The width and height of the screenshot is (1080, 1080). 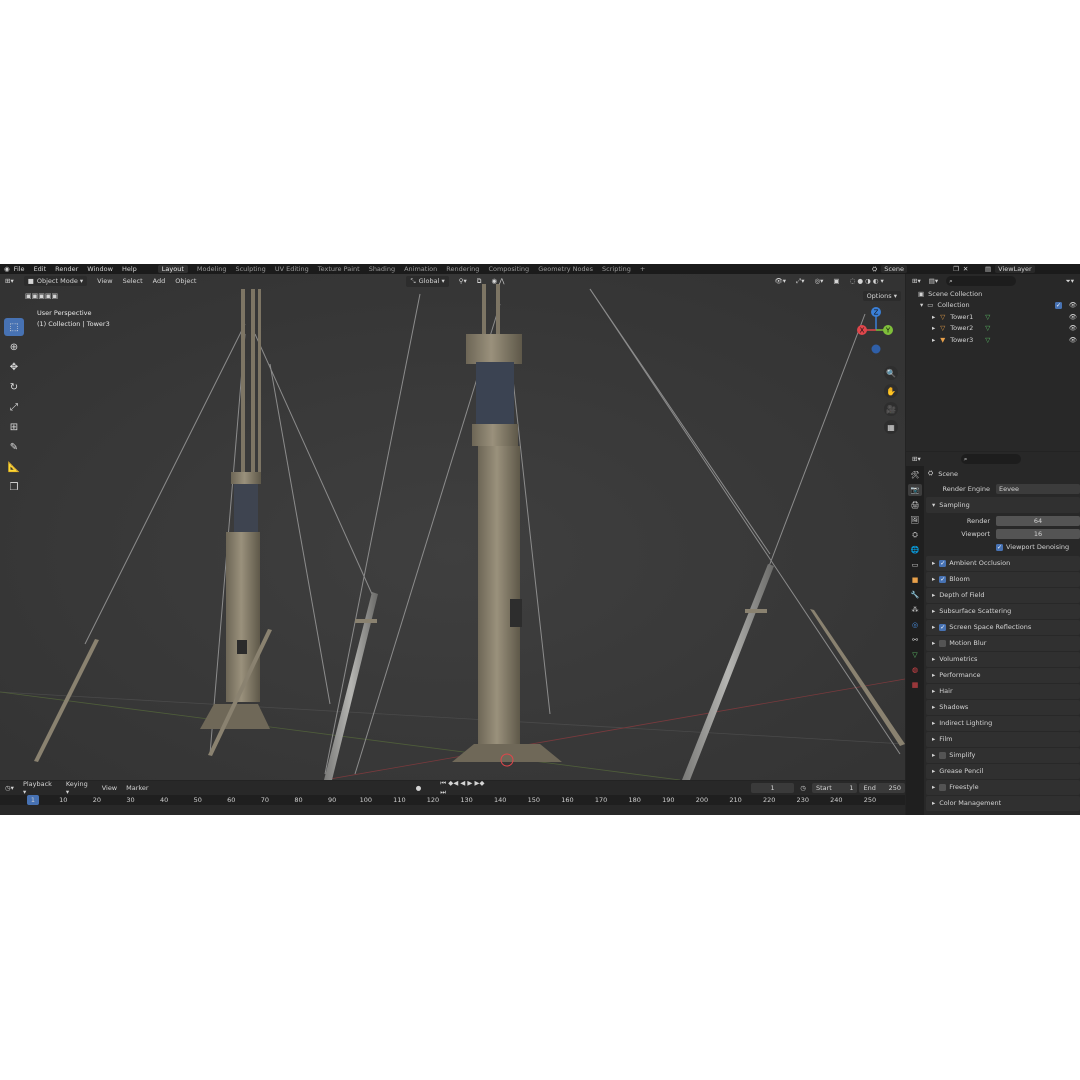 What do you see at coordinates (1015, 269) in the screenshot?
I see `view-layer-name: ViewLayer` at bounding box center [1015, 269].